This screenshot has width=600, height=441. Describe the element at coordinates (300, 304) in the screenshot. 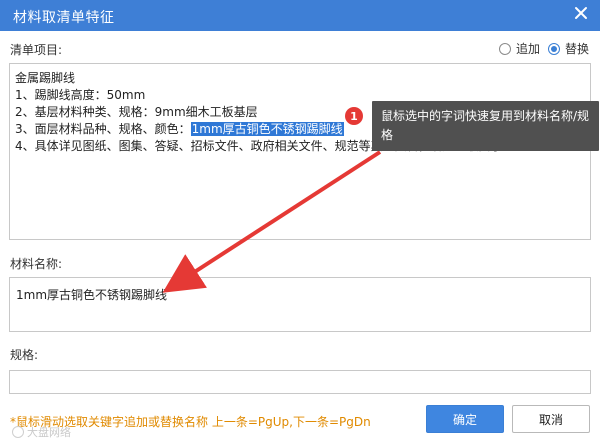

I see `material-name-field: 1mm厚古铜色不锈钢踢脚线` at that location.